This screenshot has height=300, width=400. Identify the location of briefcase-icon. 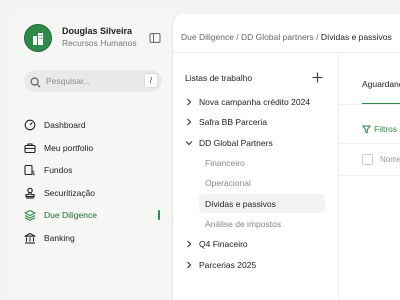
(30, 148).